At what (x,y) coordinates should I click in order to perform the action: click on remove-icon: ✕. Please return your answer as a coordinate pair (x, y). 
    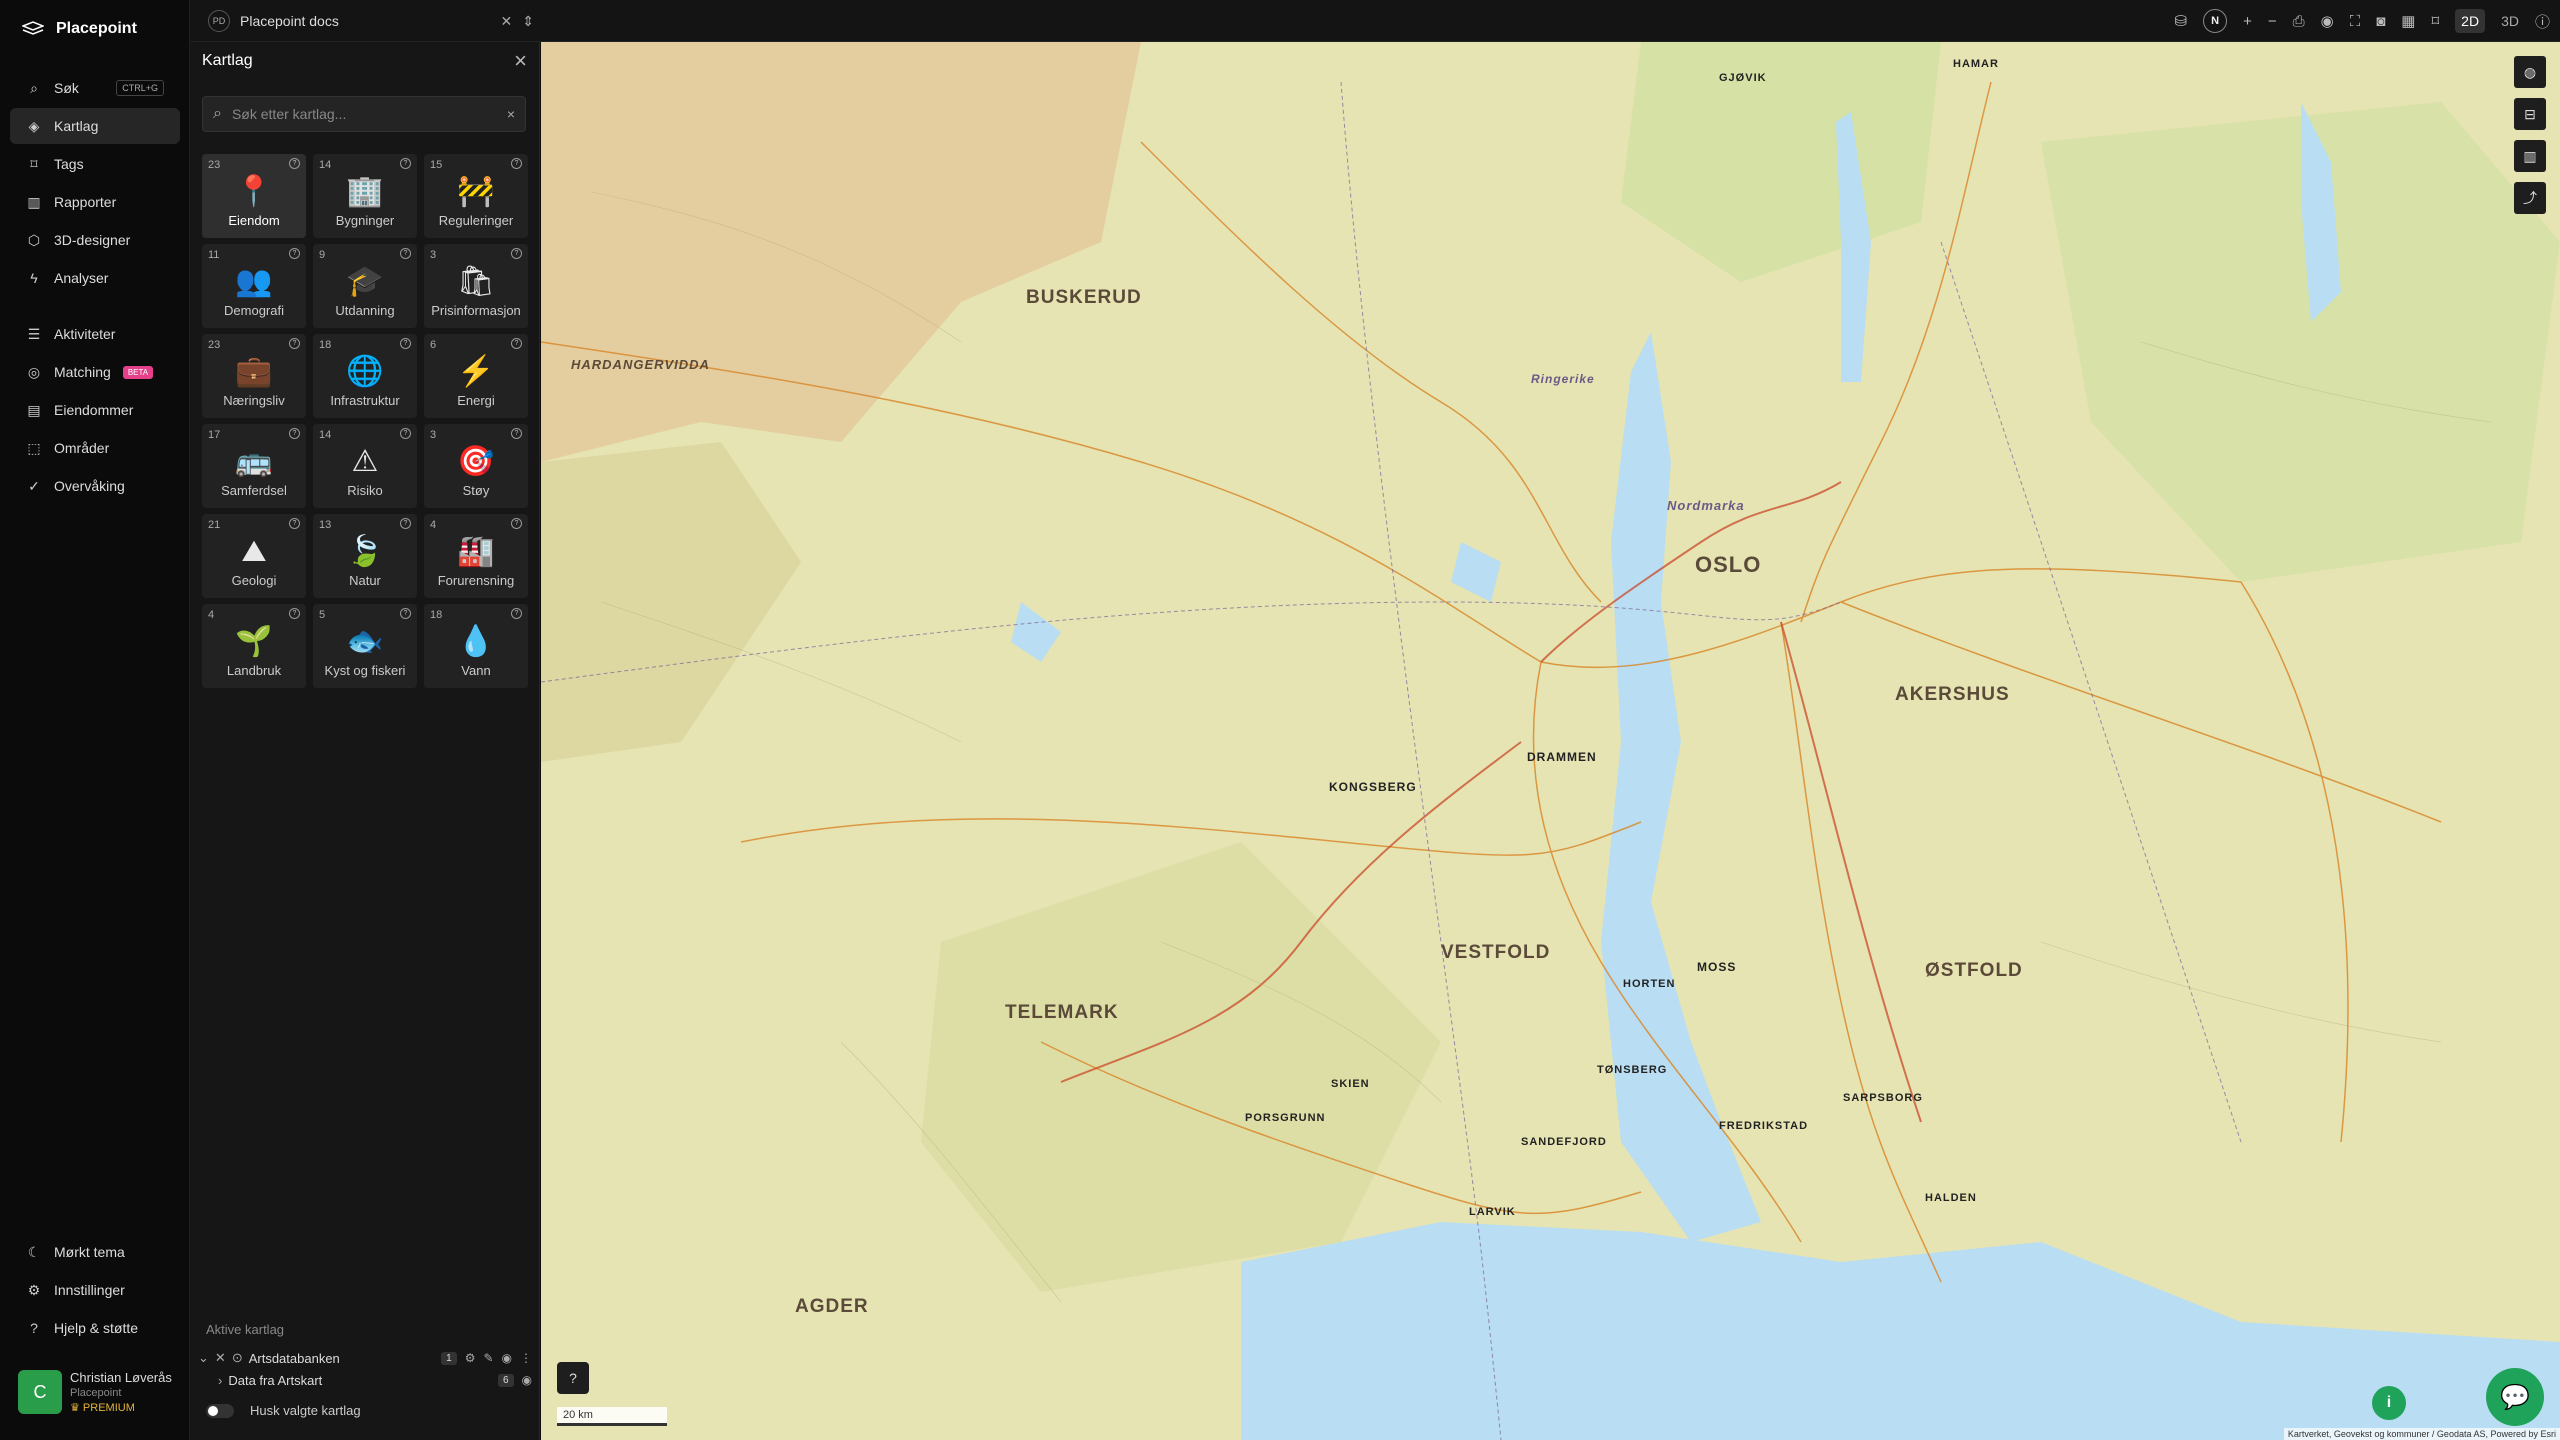
    Looking at the image, I should click on (220, 1358).